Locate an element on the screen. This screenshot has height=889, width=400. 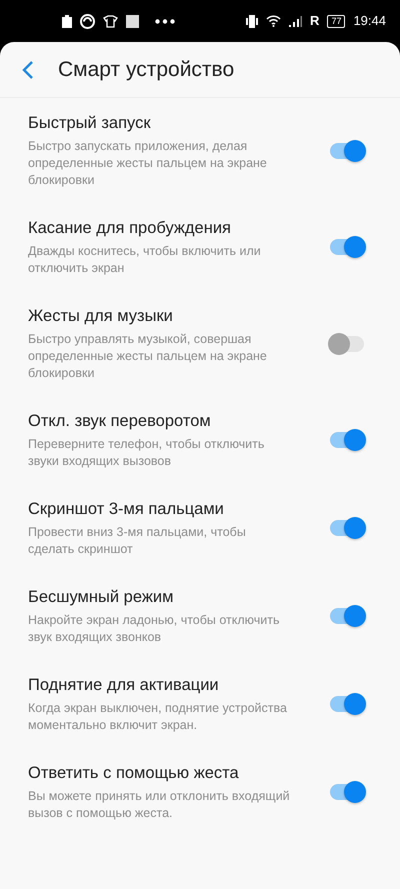
setting-title: Жесты для музыки is located at coordinates (101, 316).